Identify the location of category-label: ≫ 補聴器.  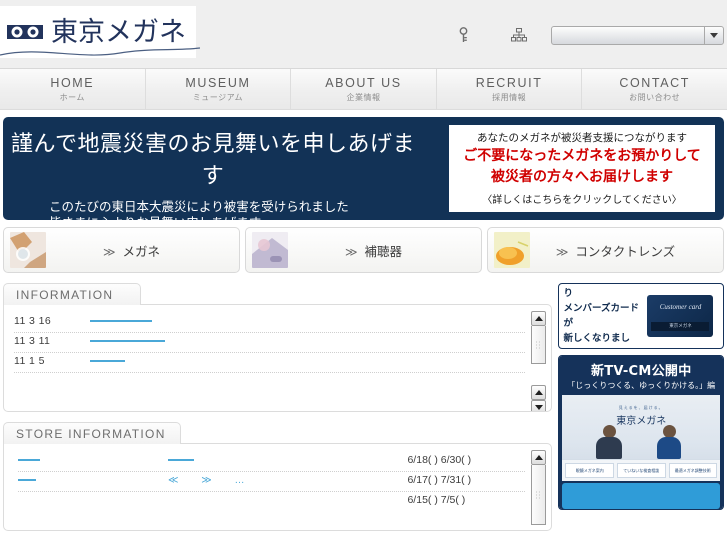
(384, 250).